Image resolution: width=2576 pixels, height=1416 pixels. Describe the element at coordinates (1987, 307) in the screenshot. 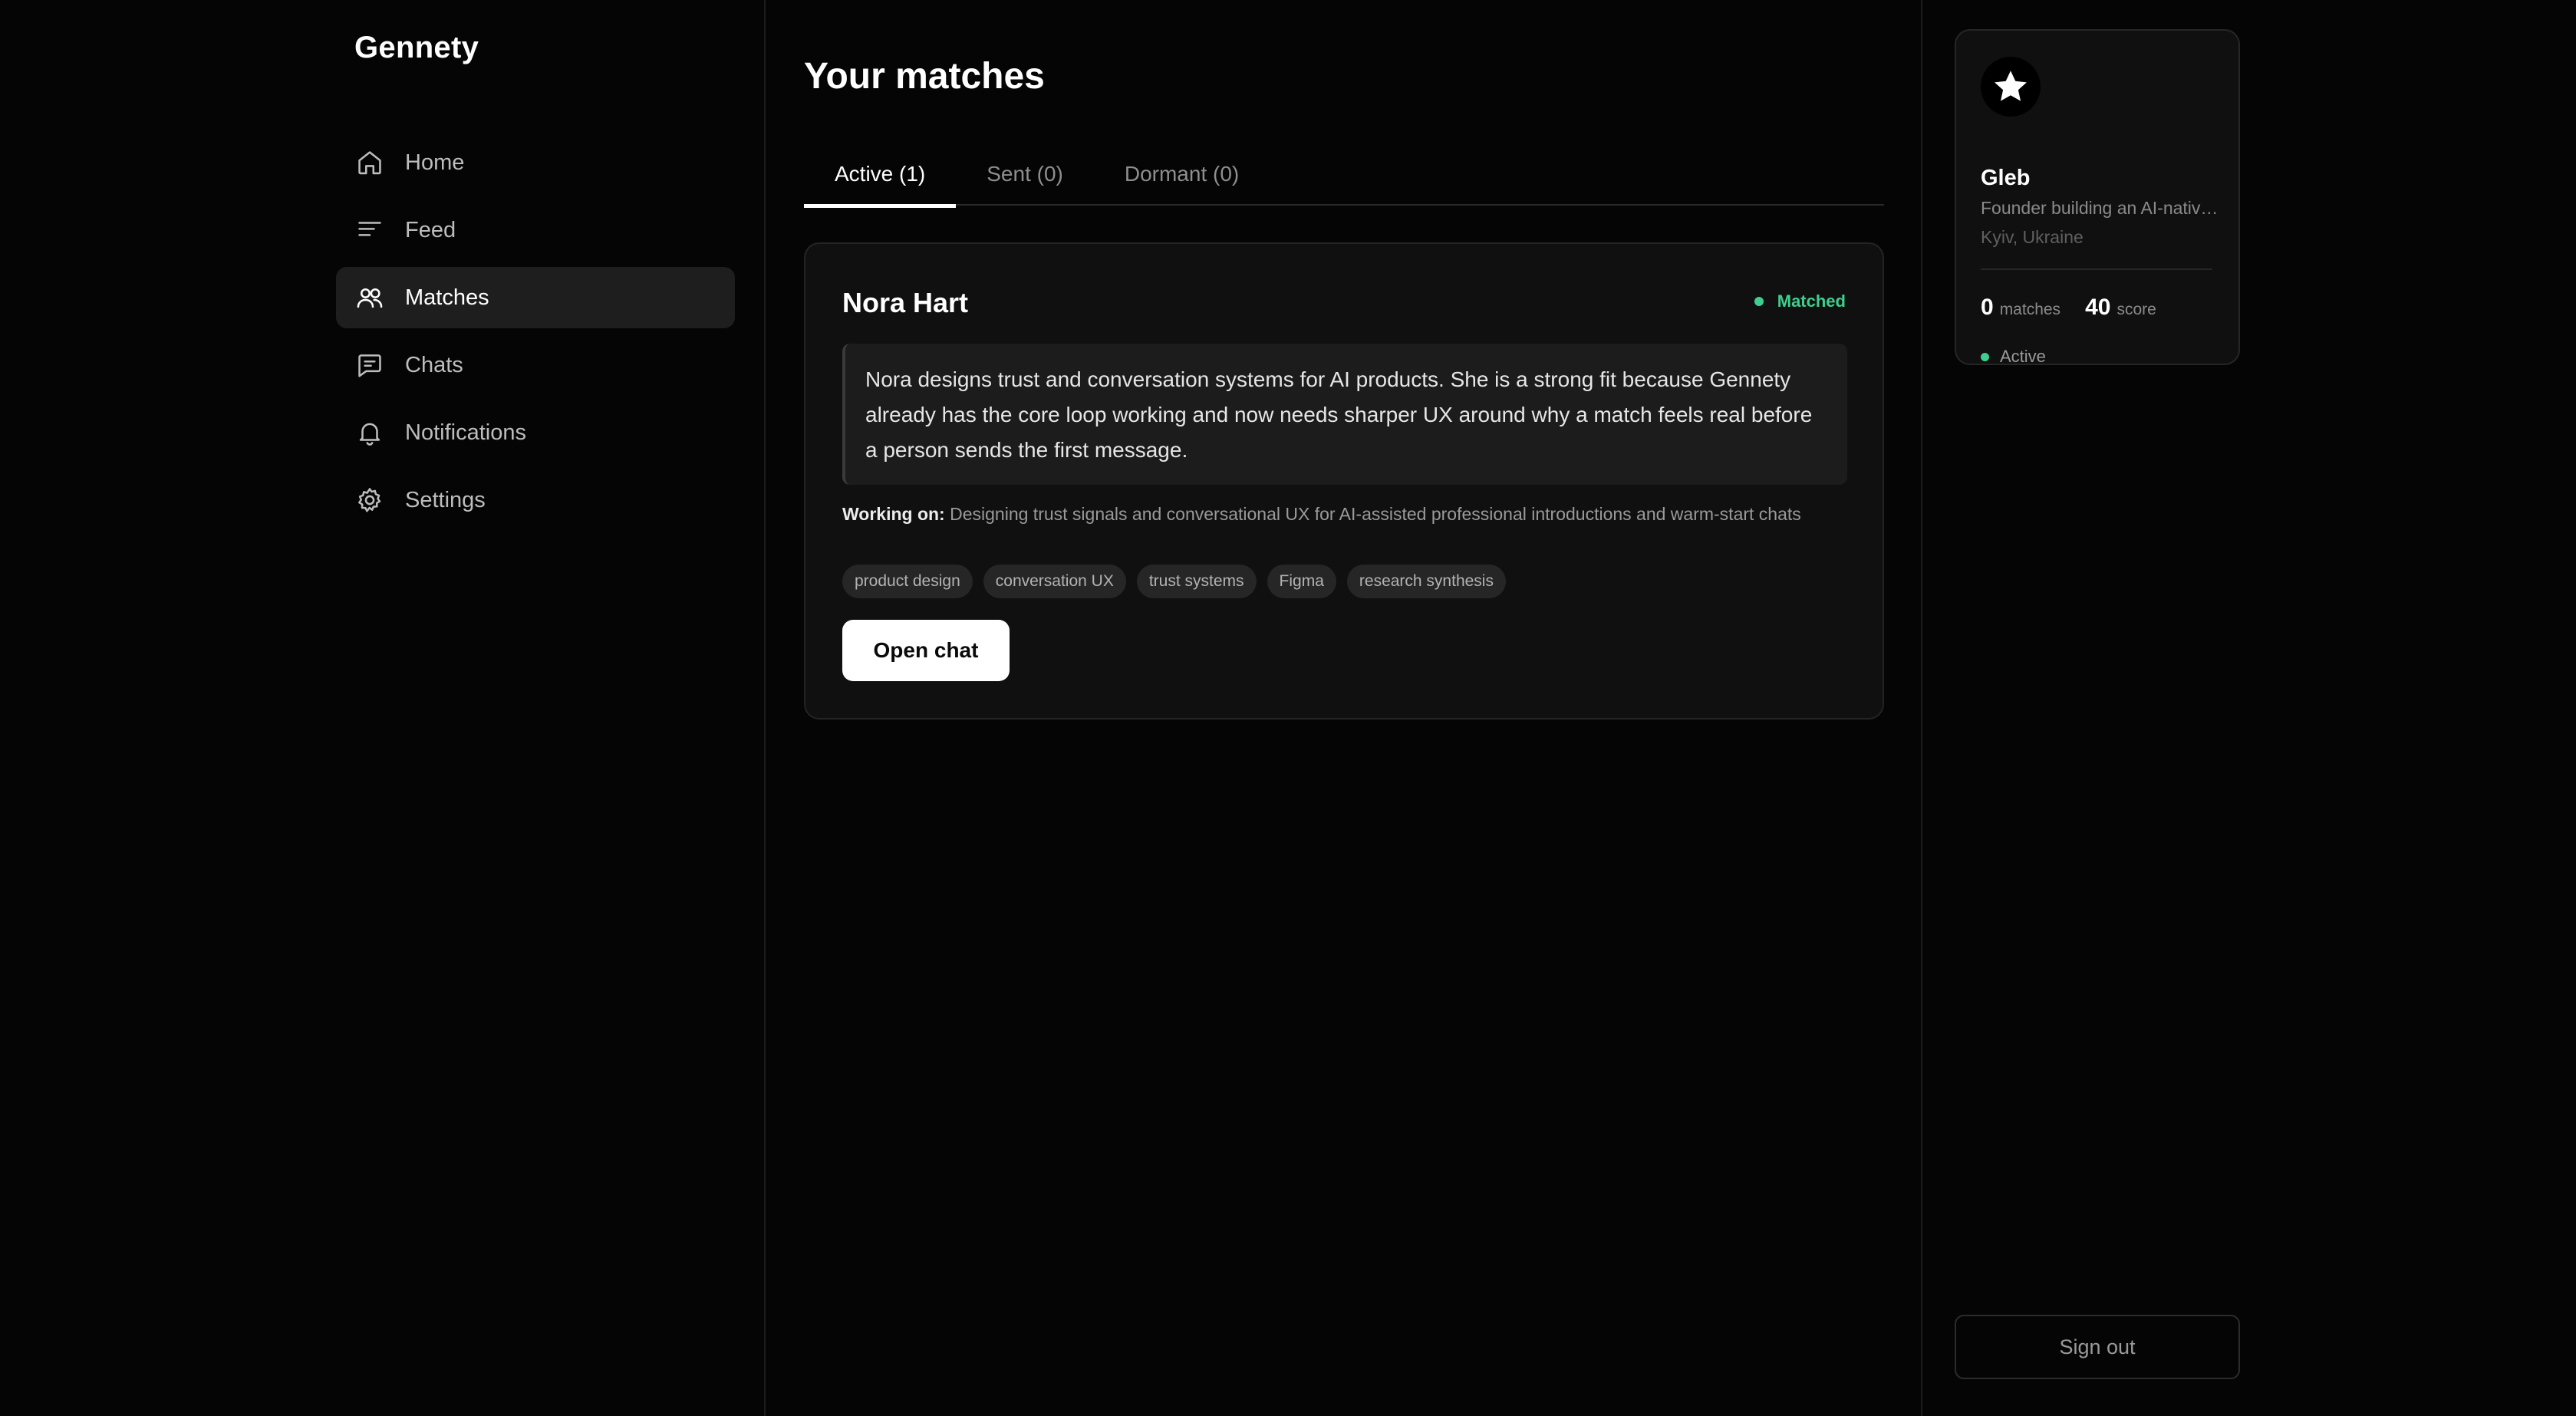

I see `matches-count: 0` at that location.